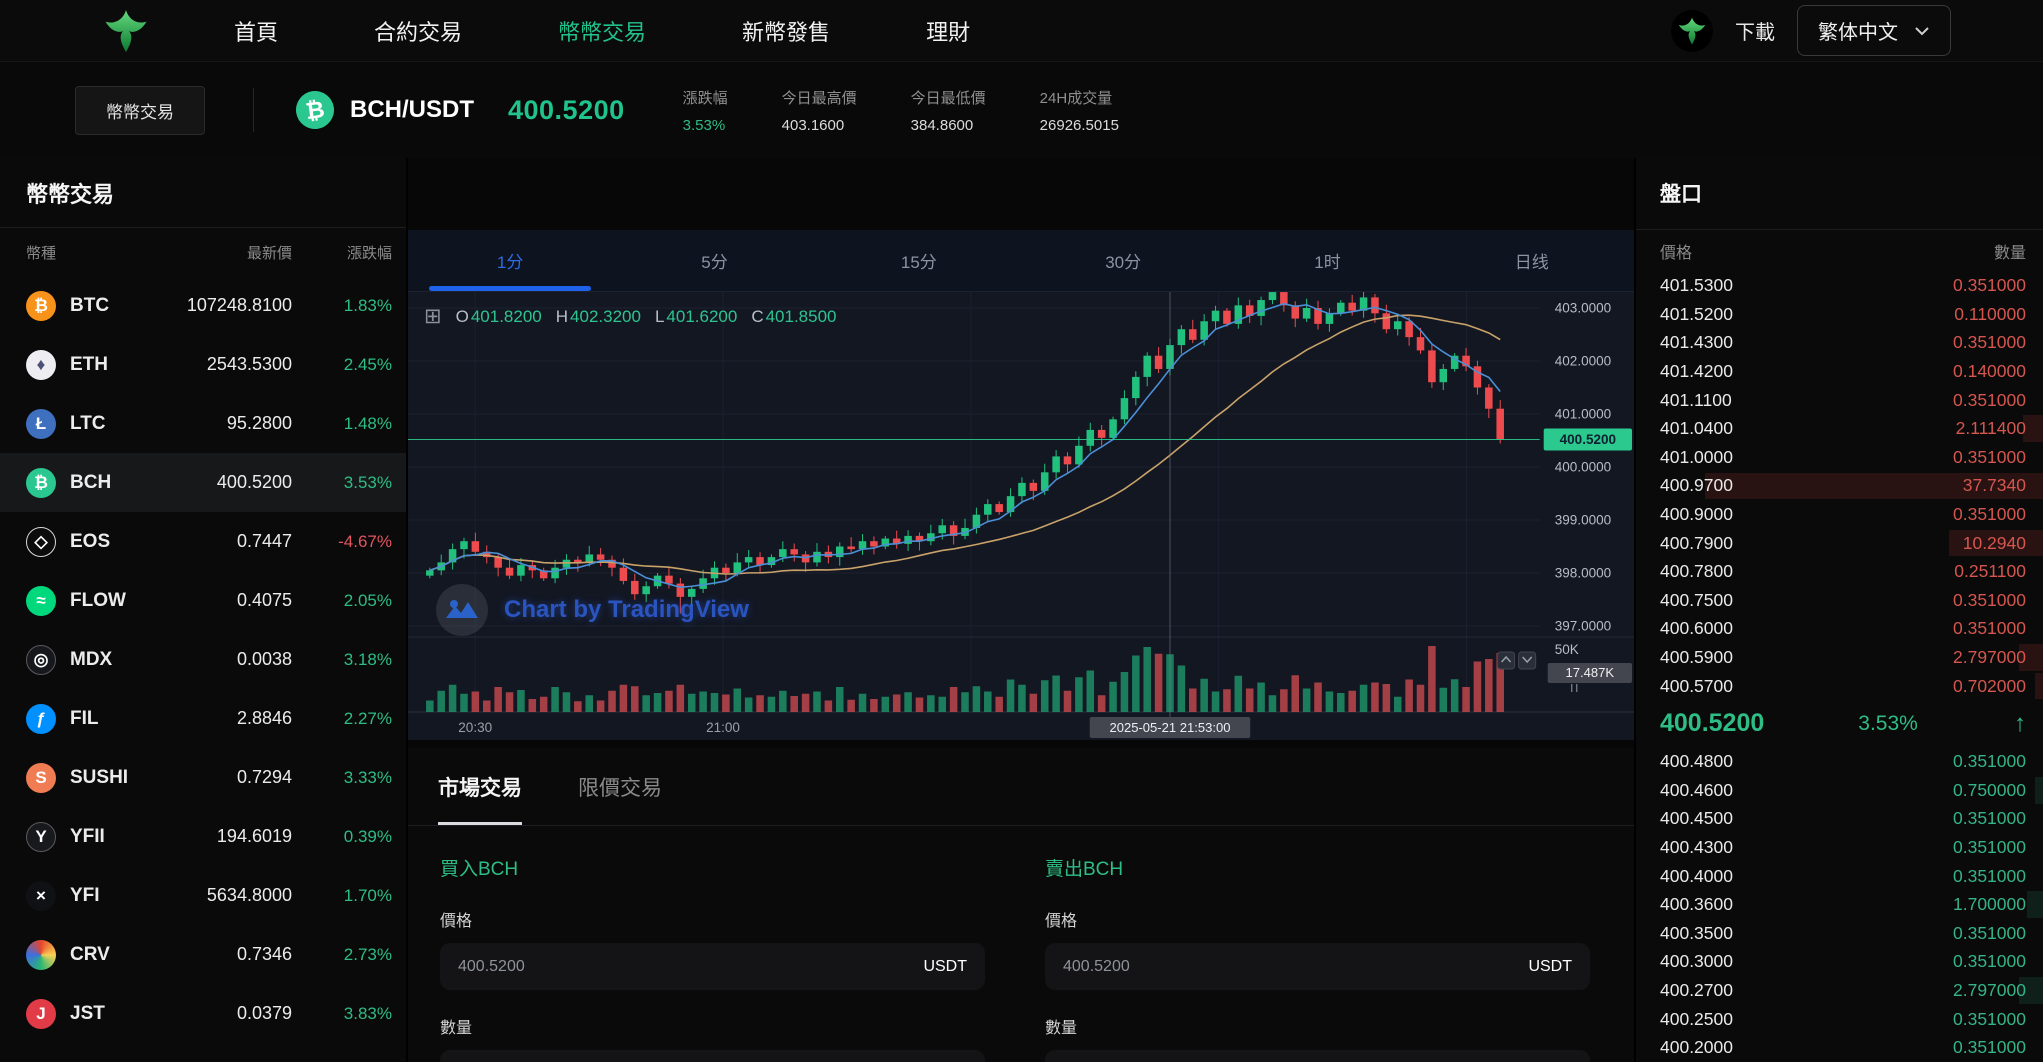 The height and width of the screenshot is (1062, 2043). Describe the element at coordinates (1839, 686) in the screenshot. I see `ask-row-14: 400.5700 0.702000` at that location.